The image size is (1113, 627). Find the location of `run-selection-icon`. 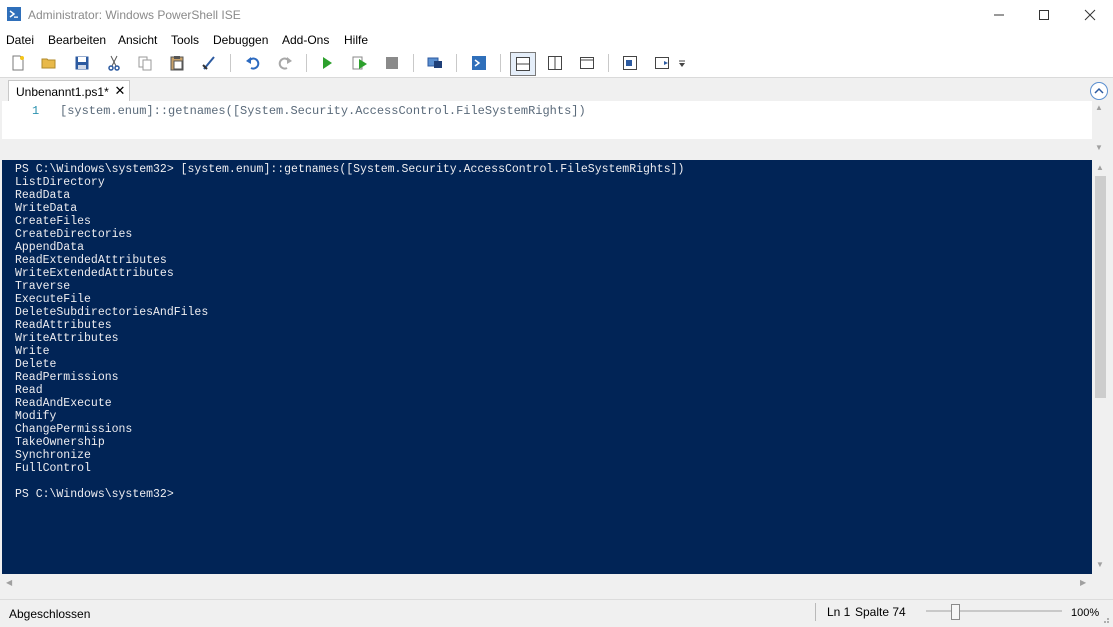

run-selection-icon is located at coordinates (359, 63).